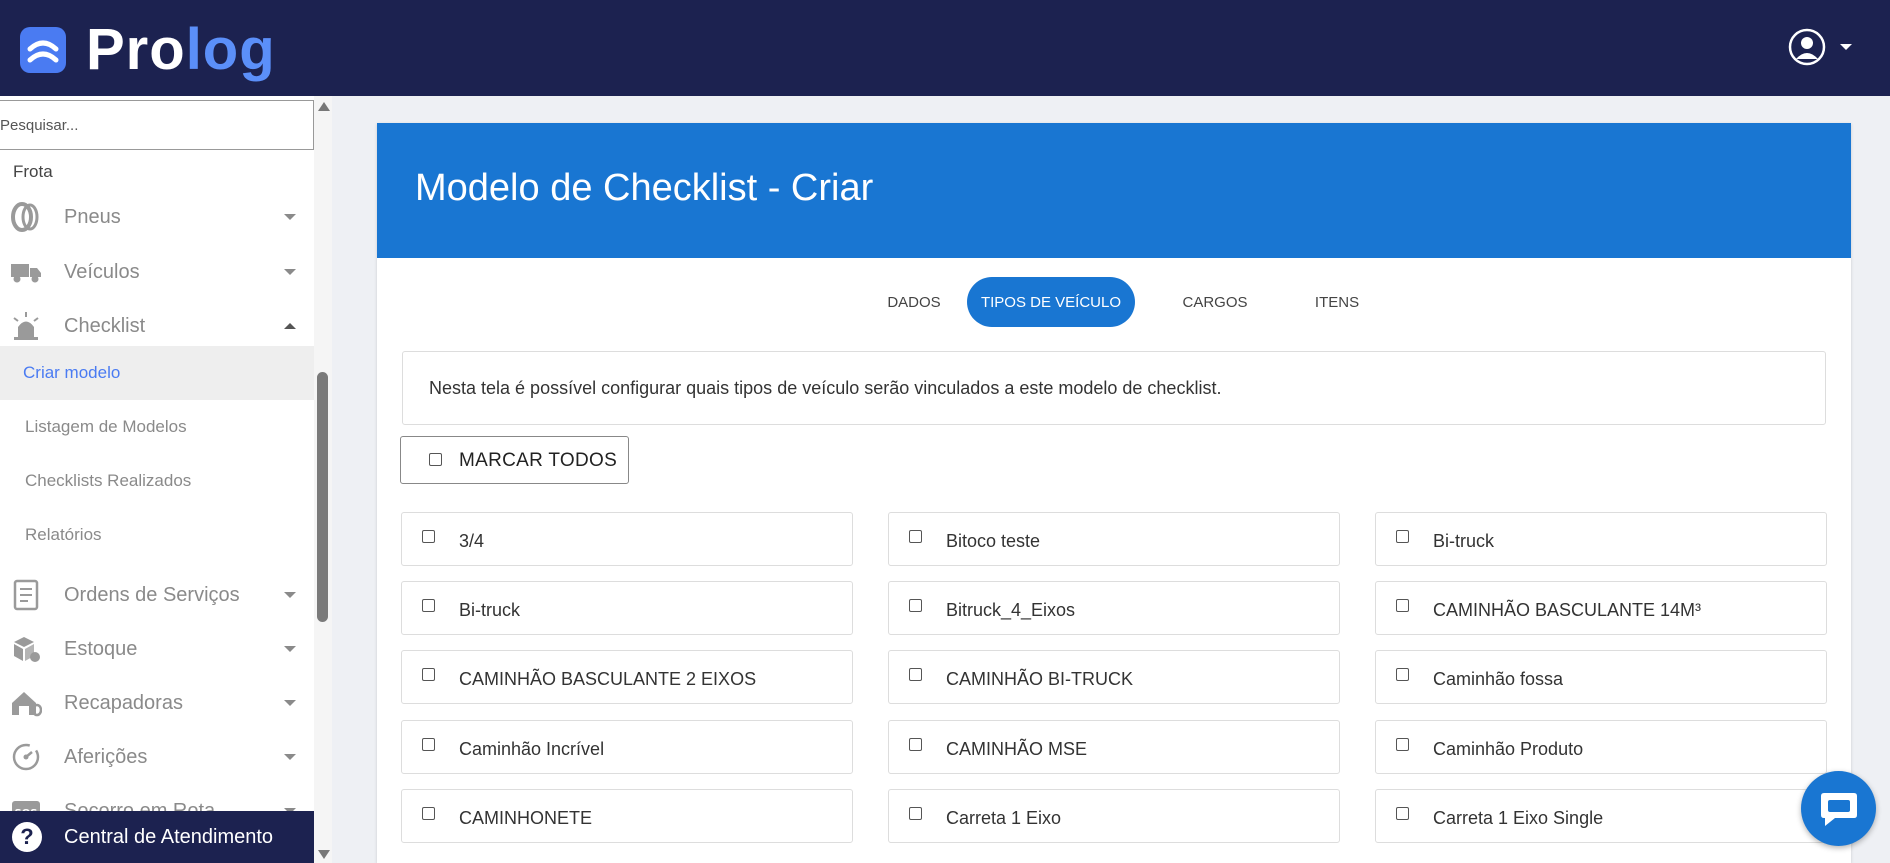 The height and width of the screenshot is (863, 1890). I want to click on sidebar-item-label: Checklist, so click(105, 325).